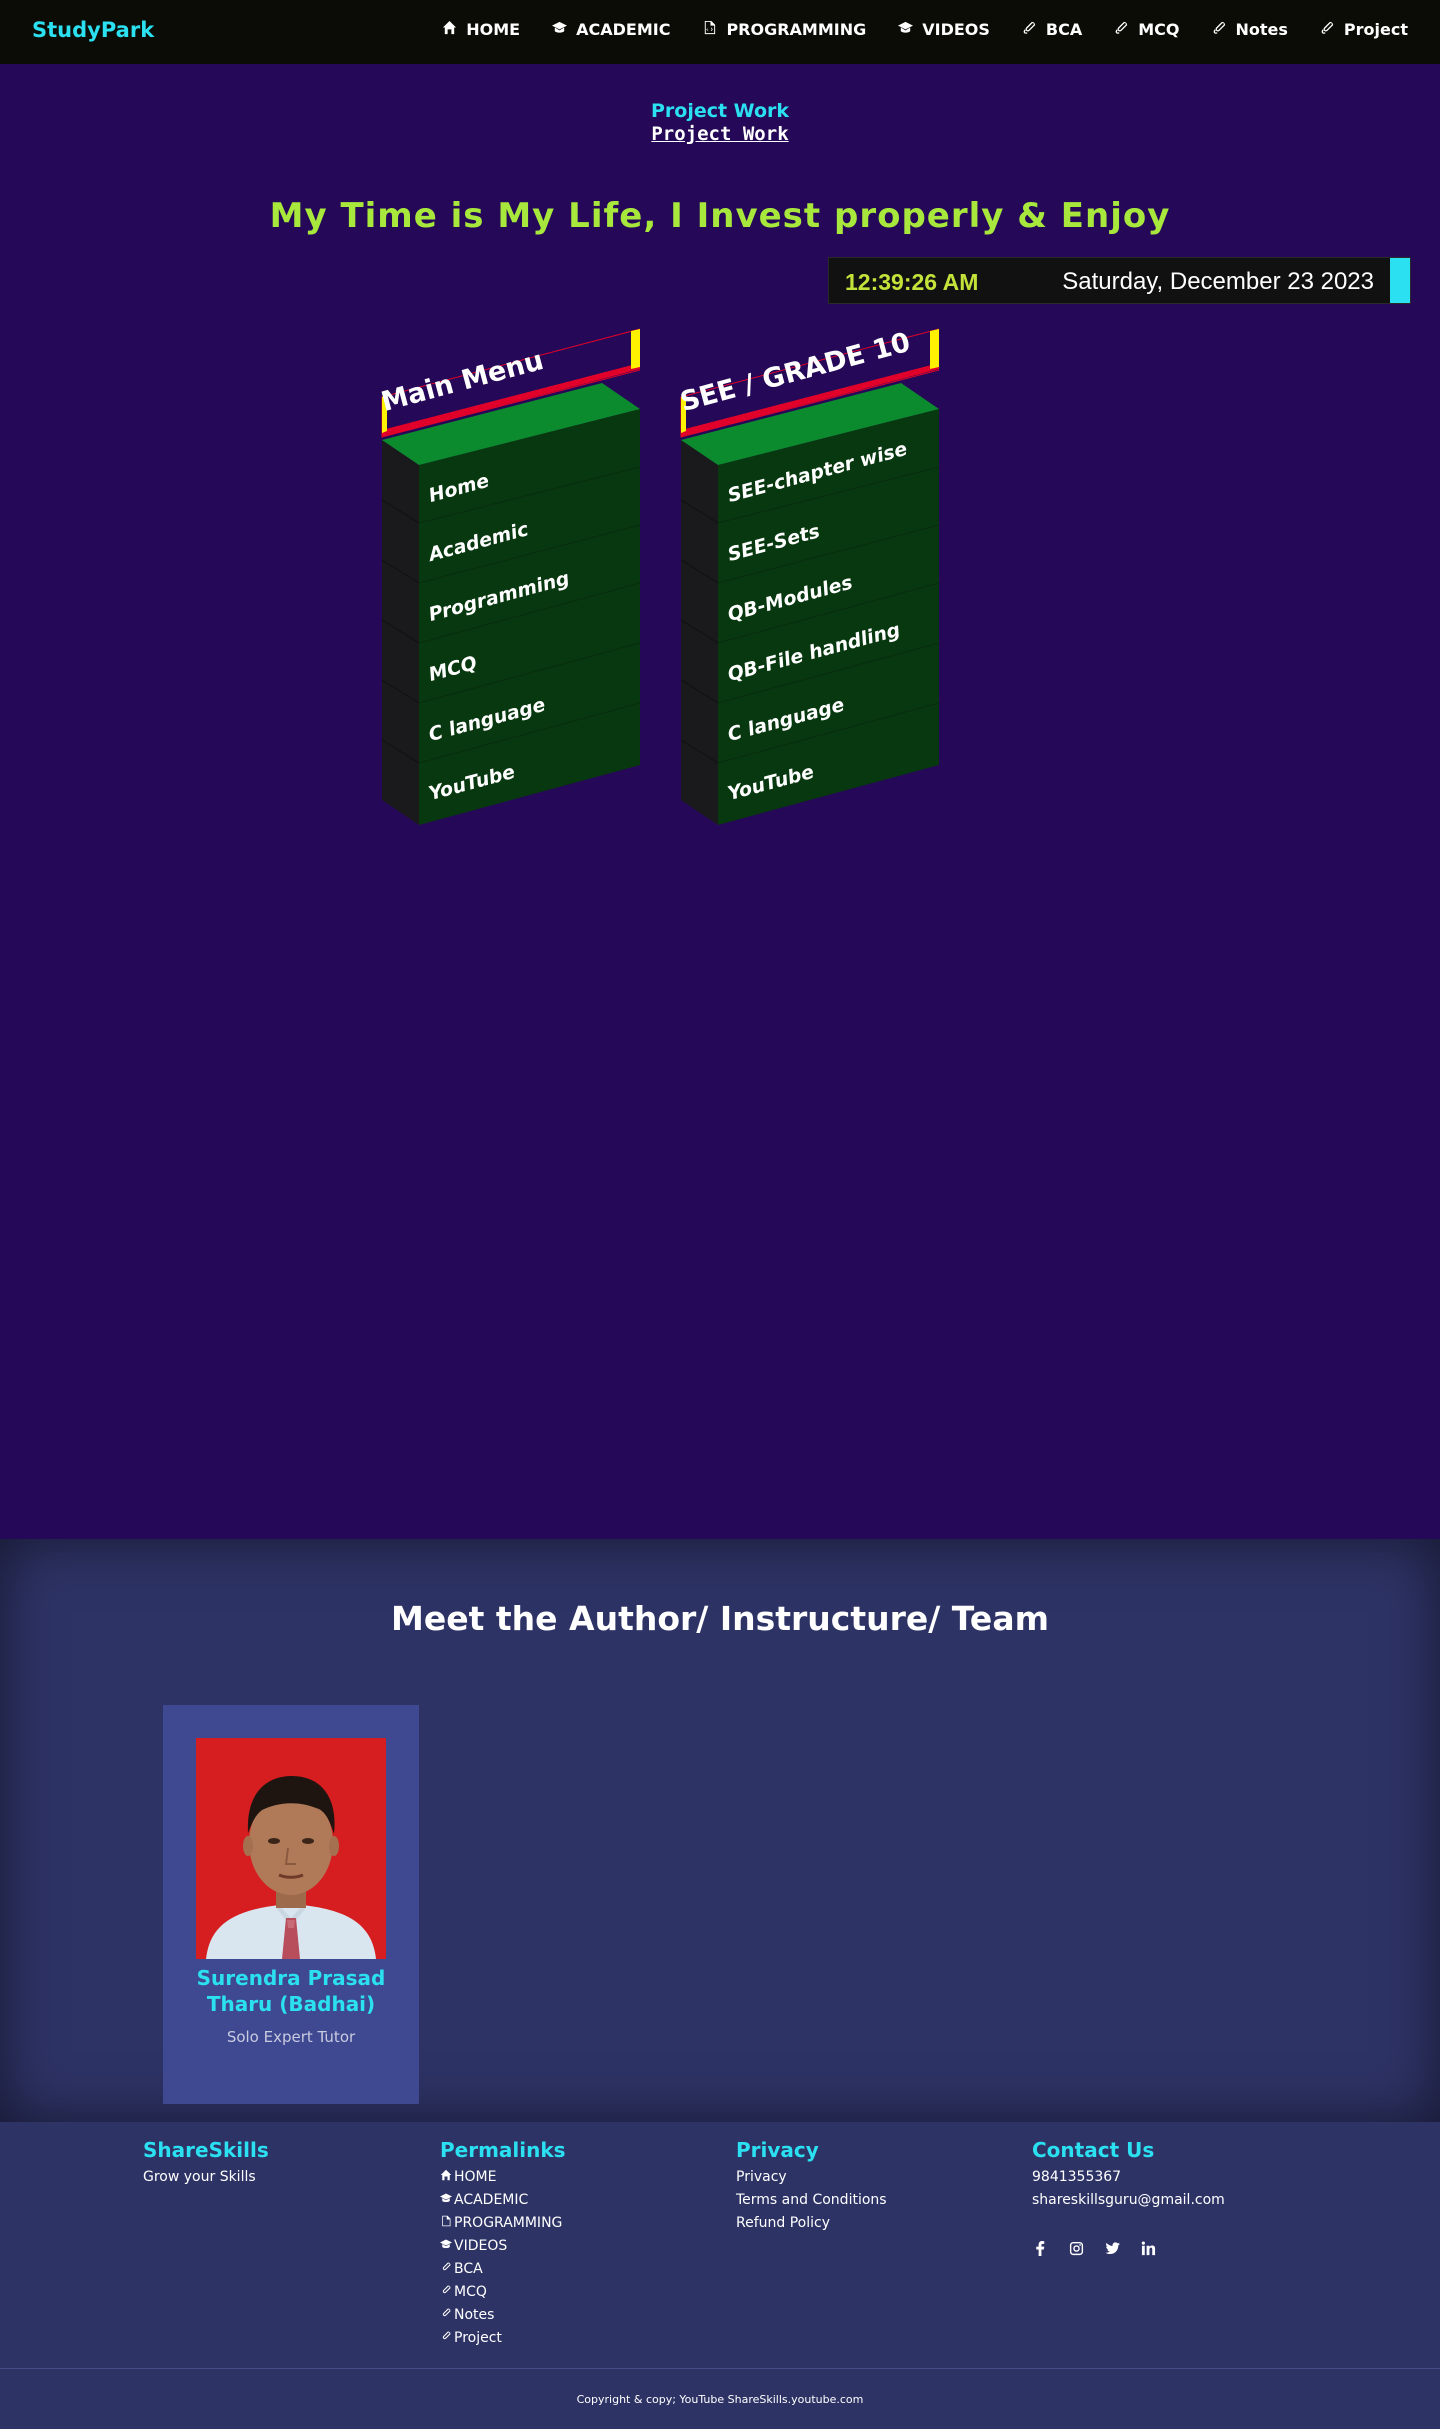 This screenshot has width=1440, height=2429. What do you see at coordinates (493, 29) in the screenshot?
I see `nav-item-label: HOME` at bounding box center [493, 29].